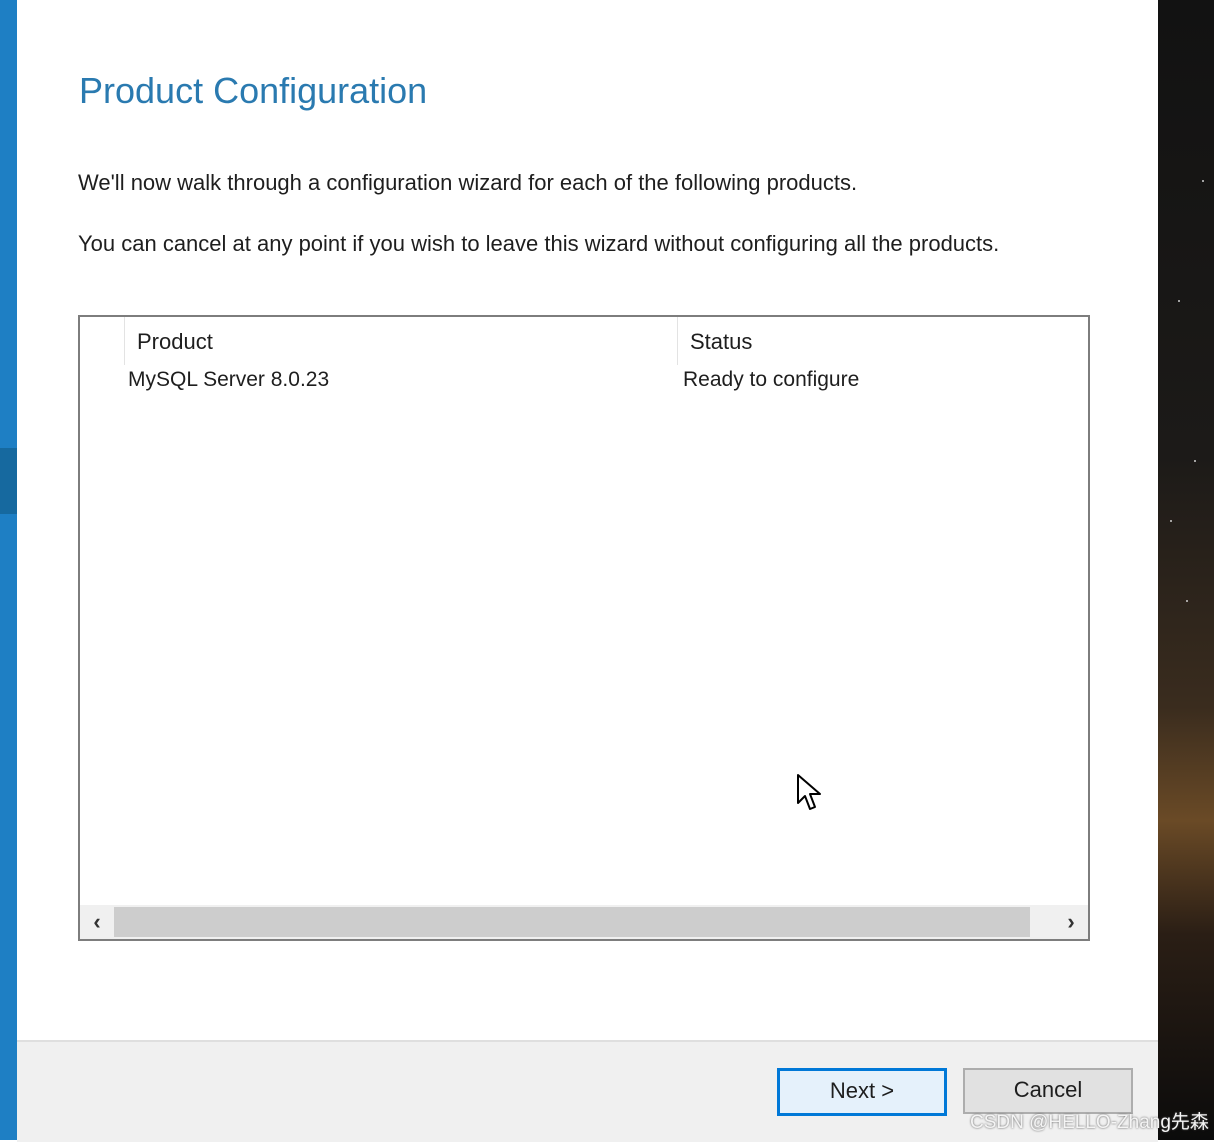  What do you see at coordinates (572, 922) in the screenshot?
I see `scrollbar-thumb` at bounding box center [572, 922].